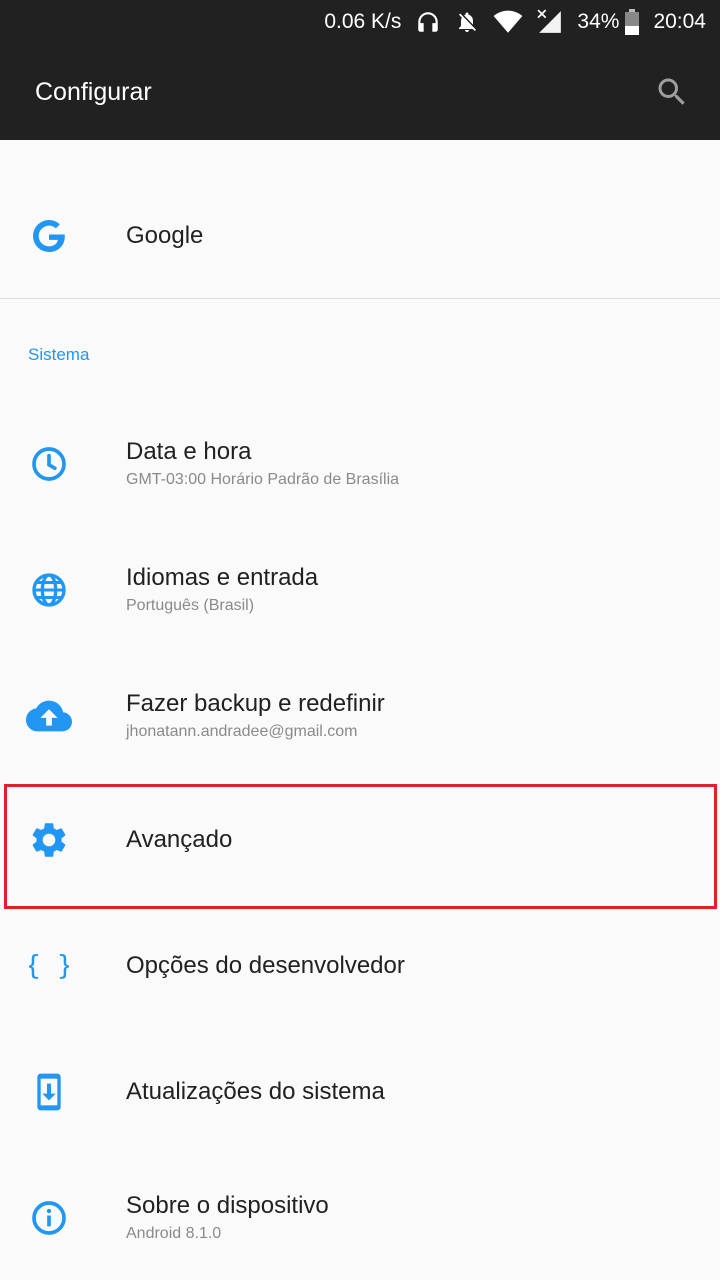 This screenshot has height=1280, width=720. I want to click on settings-item-label: Idiomas e entrada, so click(222, 577).